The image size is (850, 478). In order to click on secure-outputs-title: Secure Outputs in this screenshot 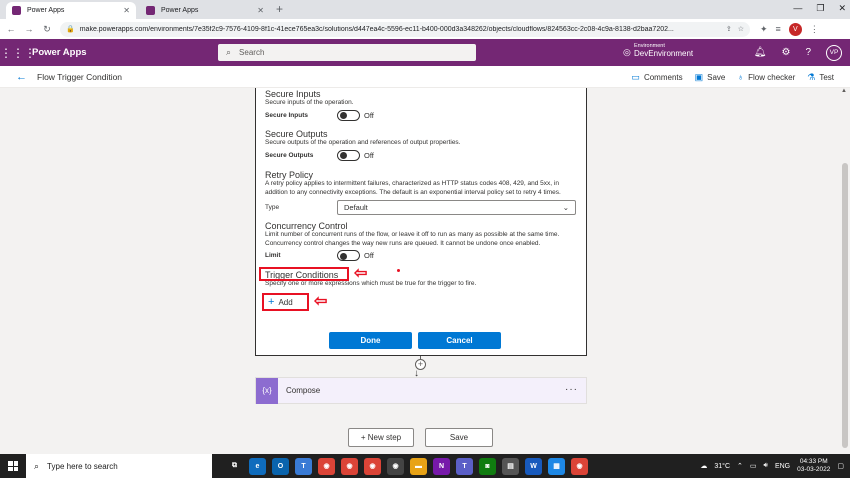, I will do `click(296, 134)`.